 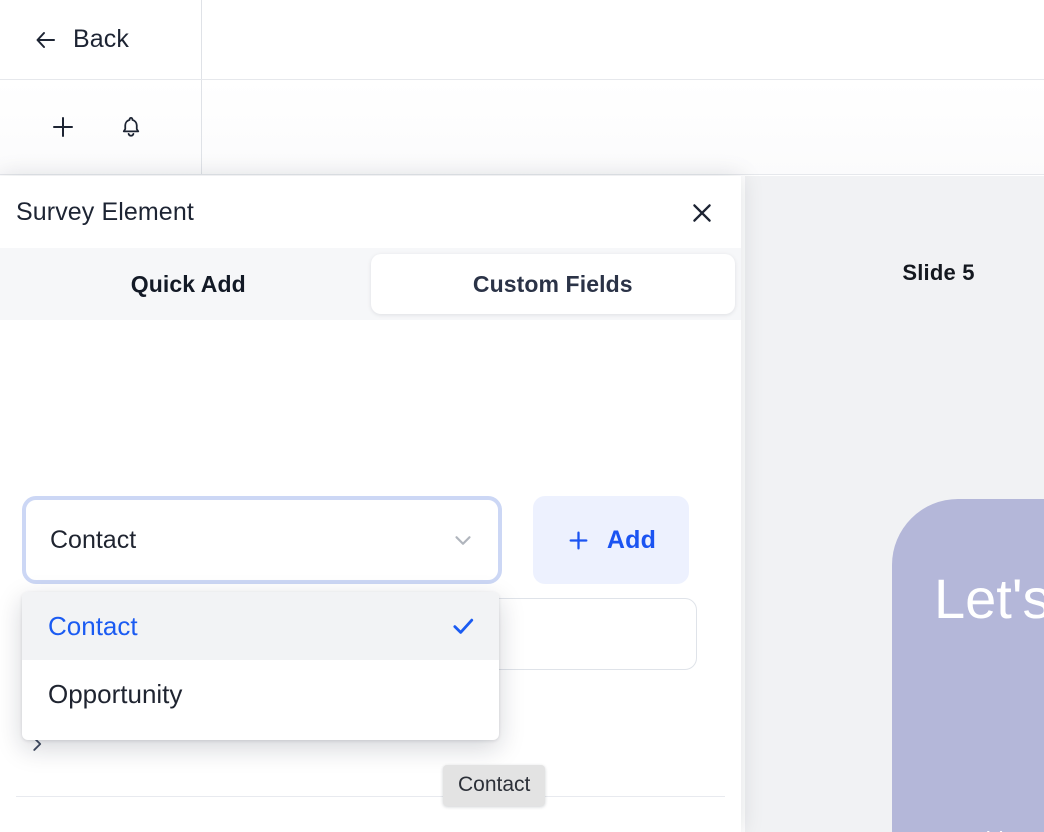 I want to click on object-select-wrapper: Contact, so click(x=262, y=540).